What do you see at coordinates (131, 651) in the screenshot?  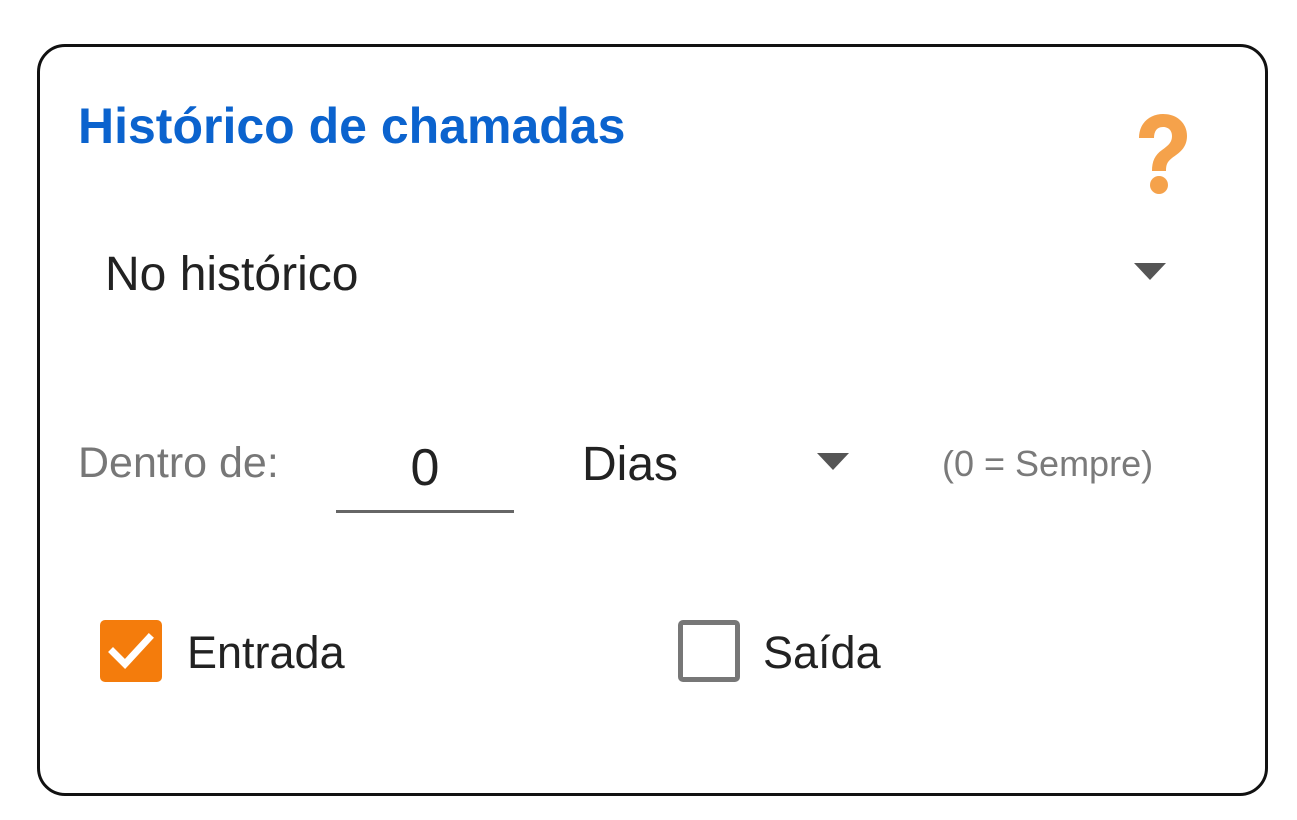 I see `checkbox-checked-icon` at bounding box center [131, 651].